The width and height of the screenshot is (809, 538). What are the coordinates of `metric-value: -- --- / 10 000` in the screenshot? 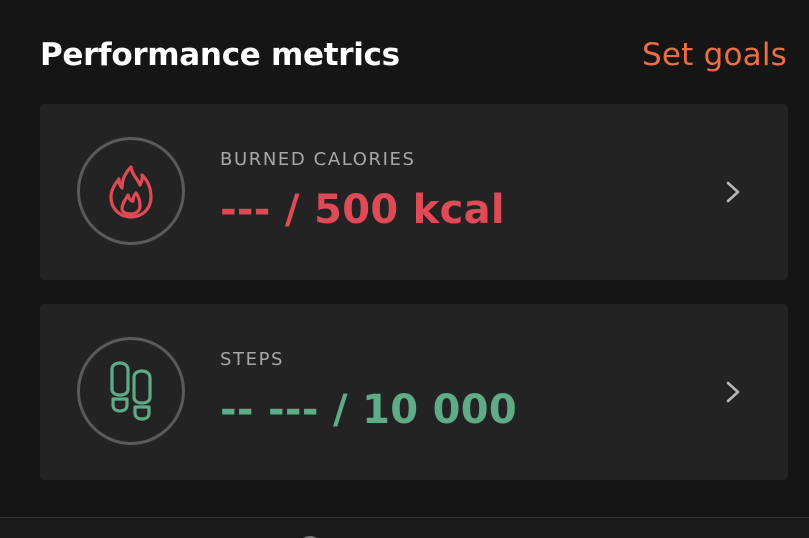 It's located at (368, 410).